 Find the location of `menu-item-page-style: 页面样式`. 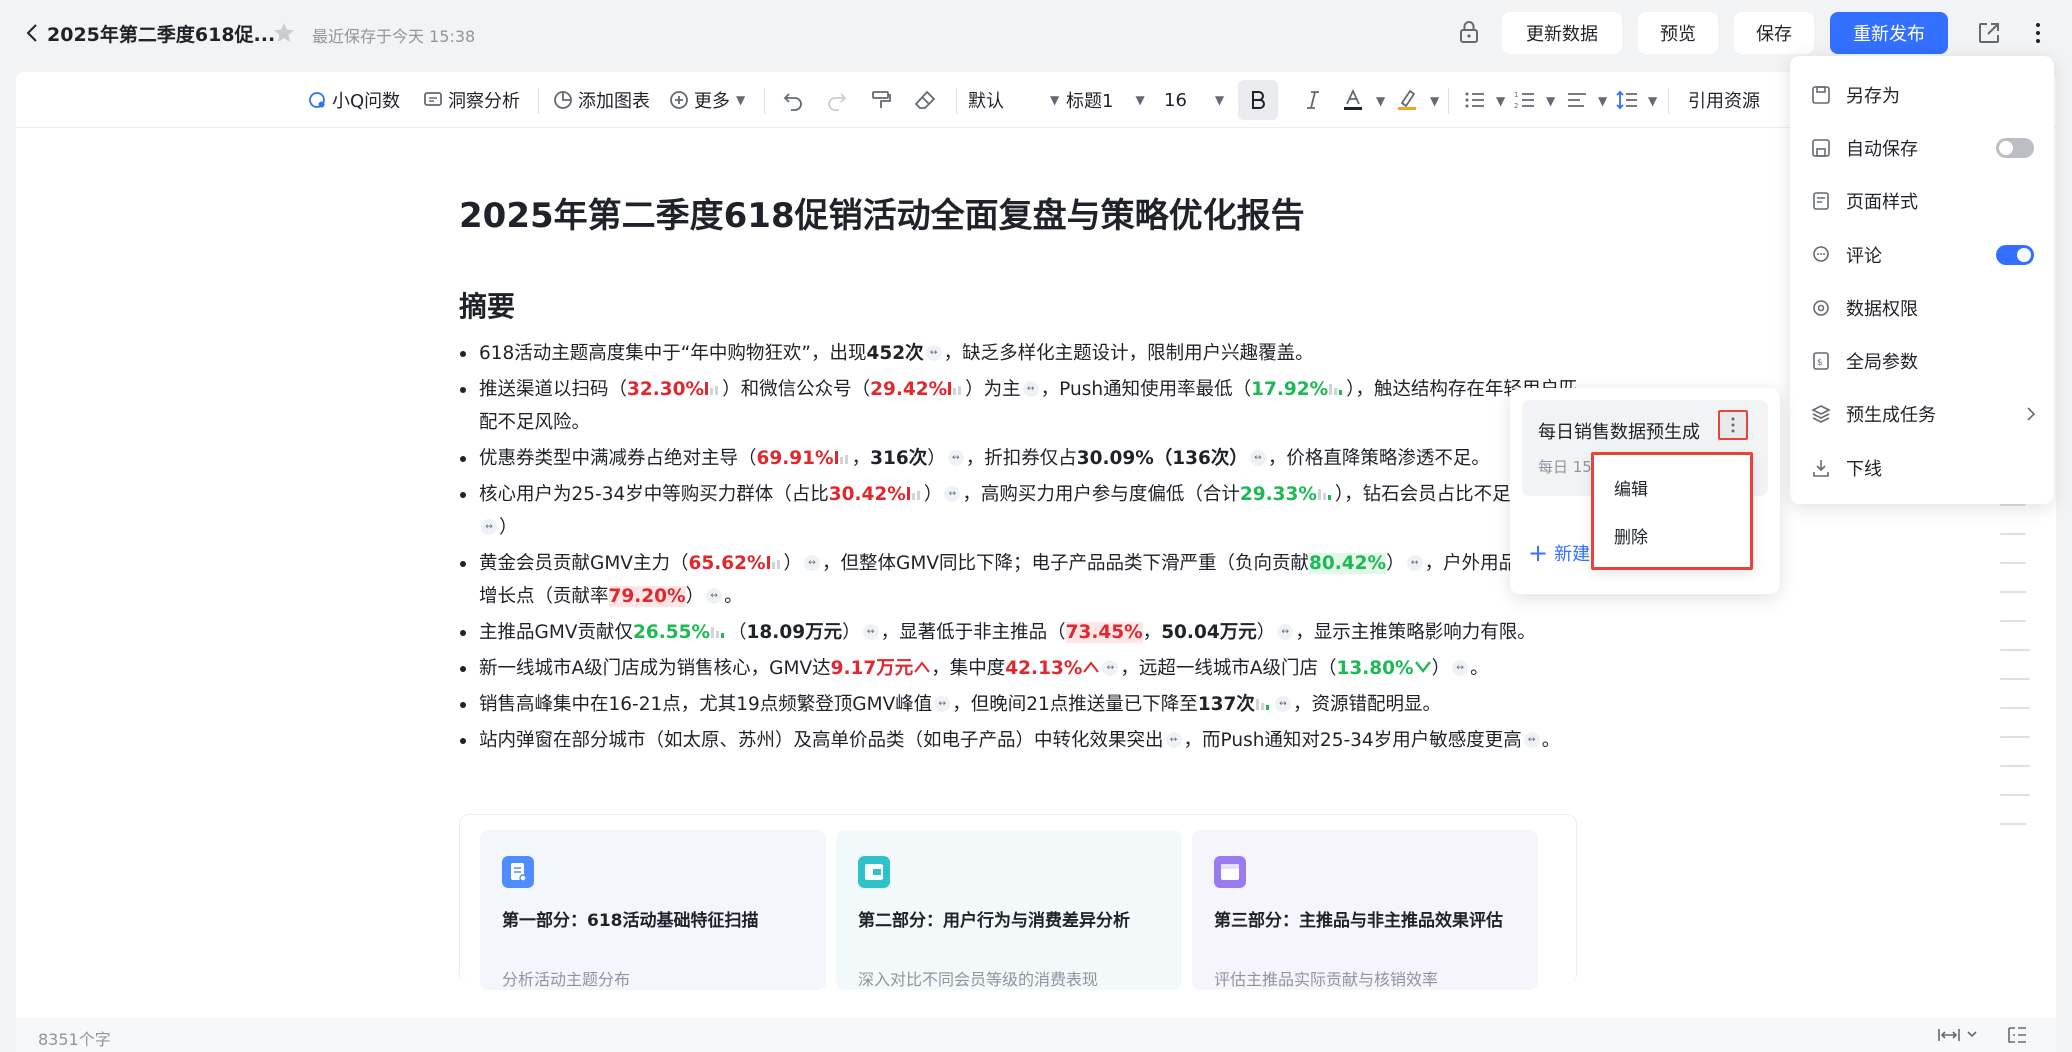

menu-item-page-style: 页面样式 is located at coordinates (1864, 201).